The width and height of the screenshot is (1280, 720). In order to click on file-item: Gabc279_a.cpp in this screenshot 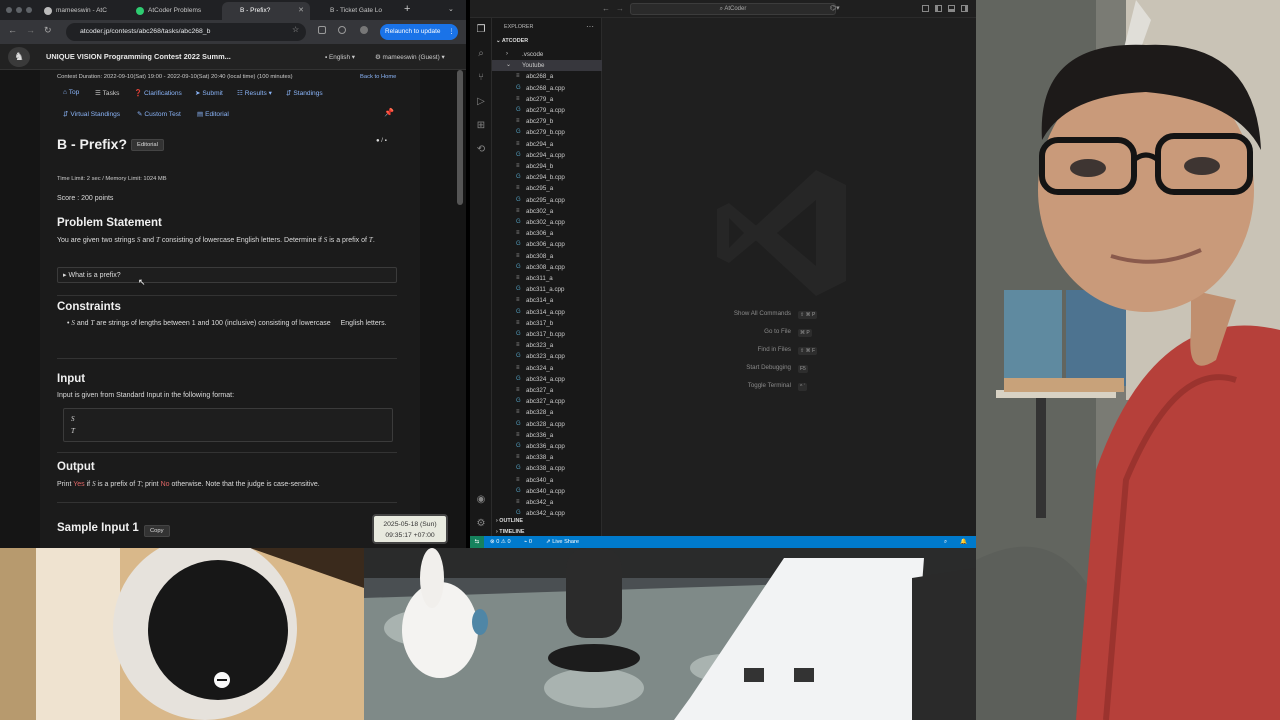, I will do `click(547, 110)`.